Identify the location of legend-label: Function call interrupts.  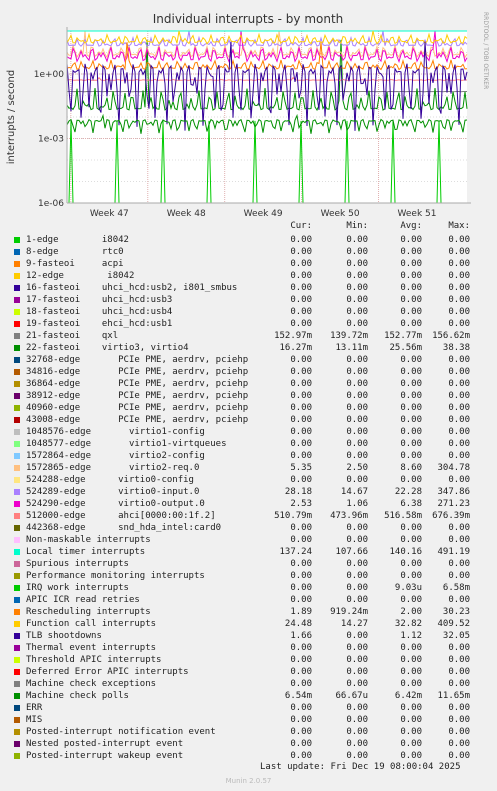
(91, 624).